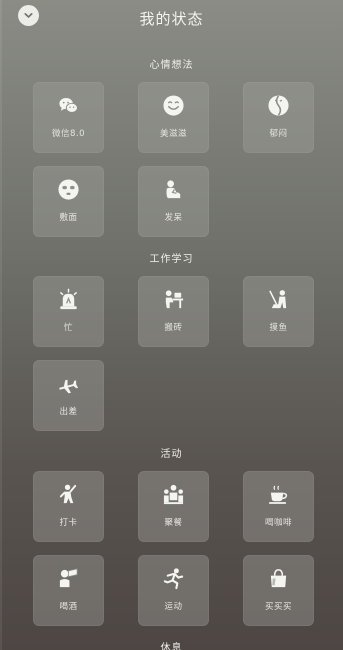 Image resolution: width=343 pixels, height=650 pixels. Describe the element at coordinates (68, 299) in the screenshot. I see `alarm-light-icon` at that location.